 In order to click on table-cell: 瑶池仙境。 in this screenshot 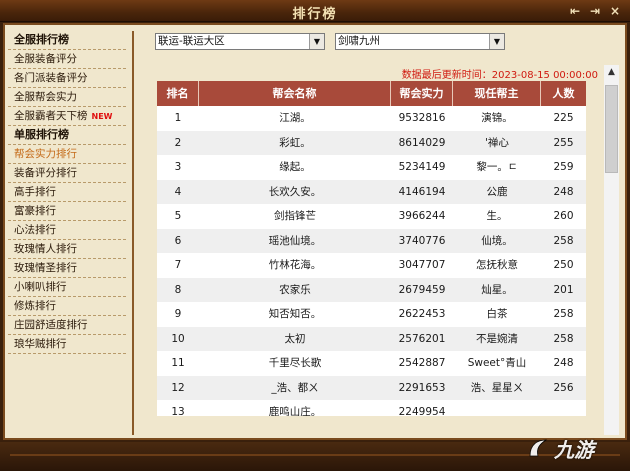, I will do `click(295, 240)`.